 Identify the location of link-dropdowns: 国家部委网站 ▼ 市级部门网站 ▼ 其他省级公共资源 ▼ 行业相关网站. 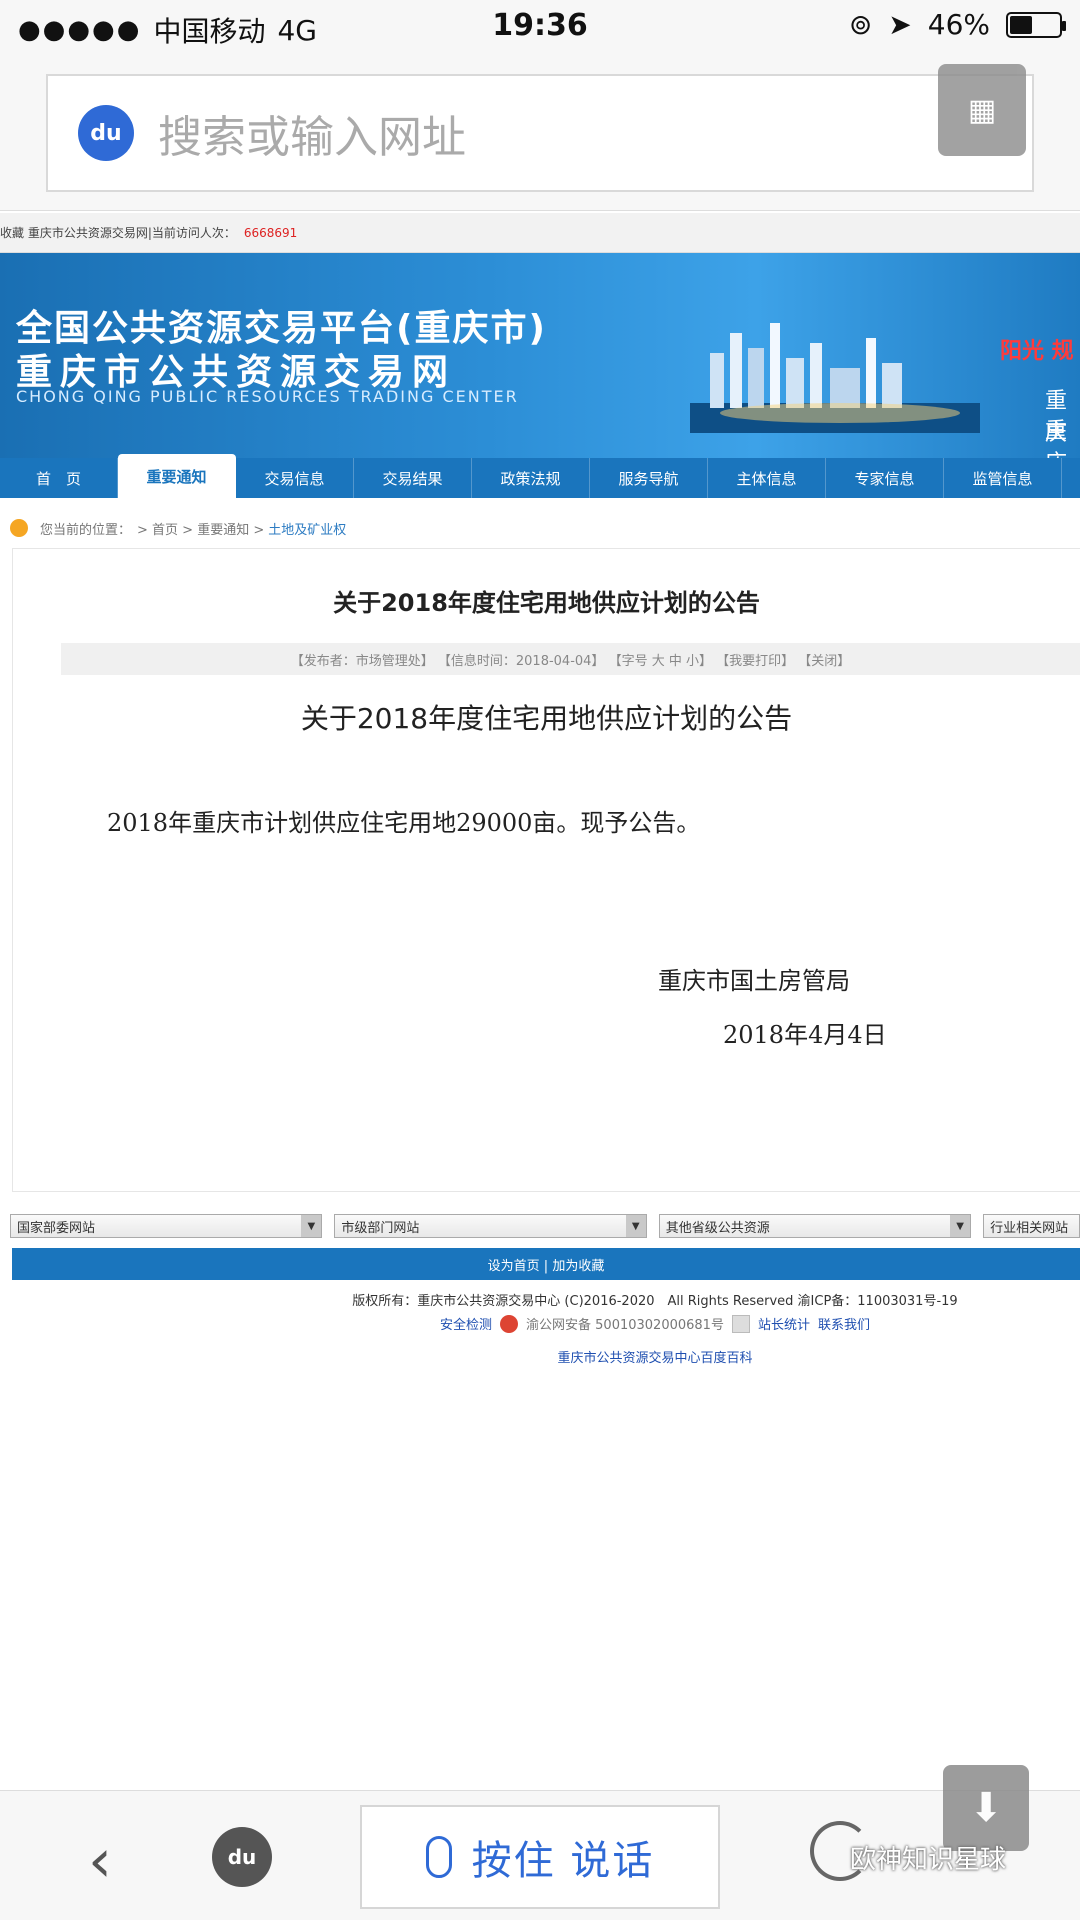
(545, 1226).